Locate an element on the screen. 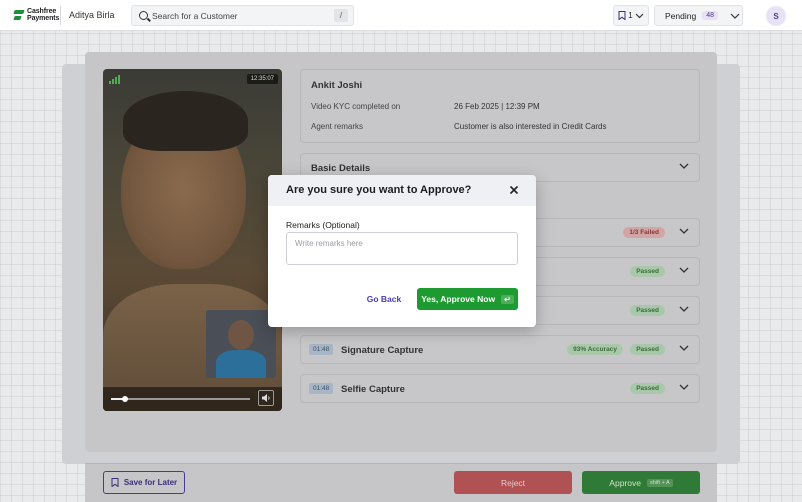 The height and width of the screenshot is (502, 802). approve-shortcut: shift + A is located at coordinates (659, 482).